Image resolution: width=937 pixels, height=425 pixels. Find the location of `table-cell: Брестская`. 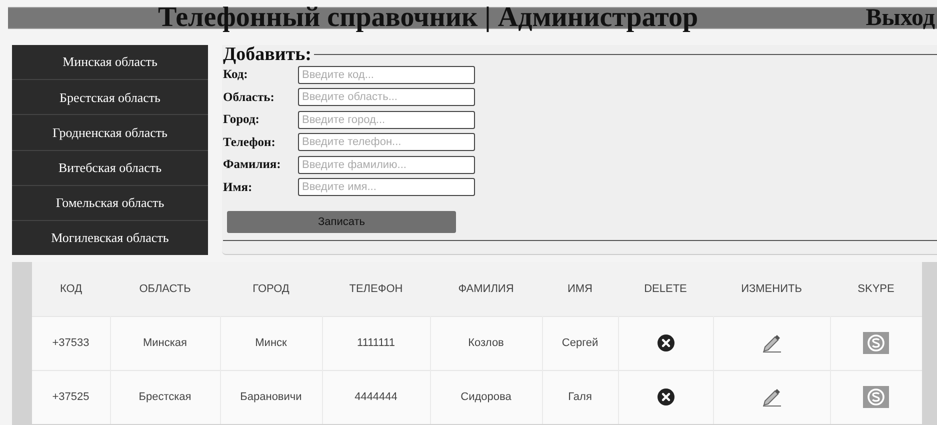

table-cell: Брестская is located at coordinates (165, 397).